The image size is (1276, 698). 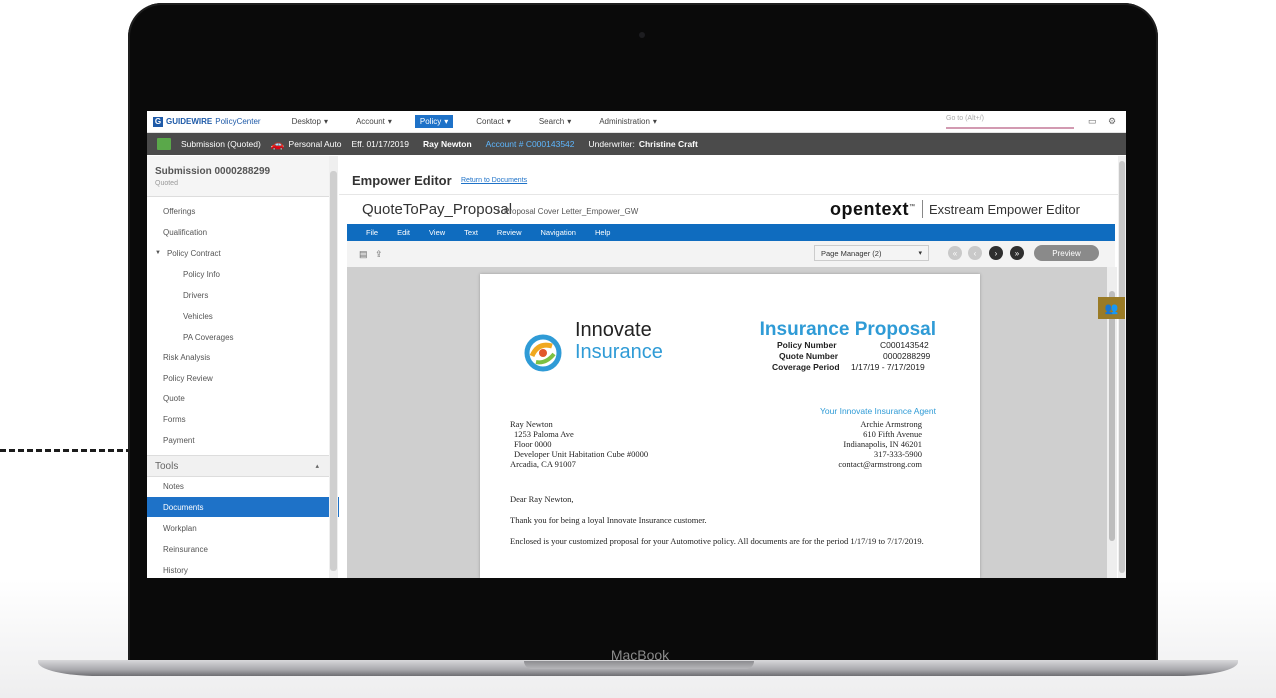 What do you see at coordinates (158, 121) in the screenshot?
I see `guidewire-logo-icon: G` at bounding box center [158, 121].